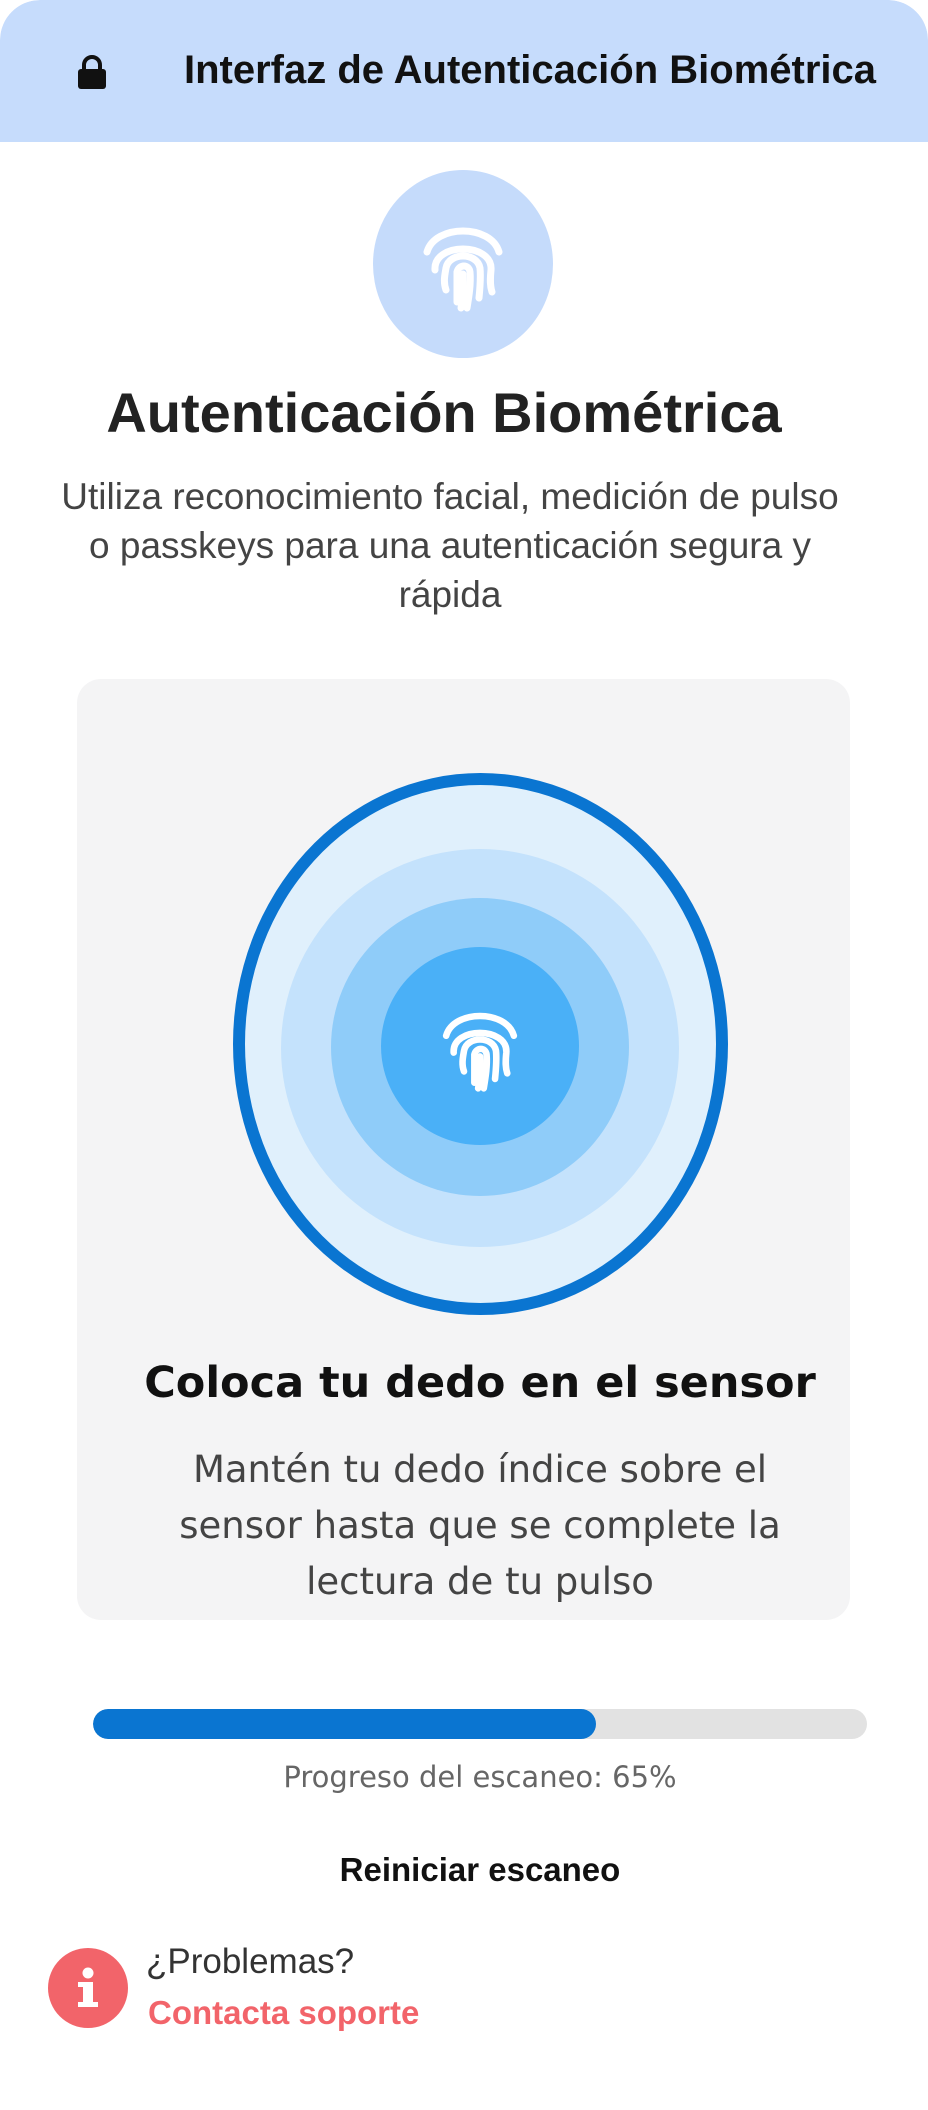  What do you see at coordinates (345, 1724) in the screenshot?
I see `scan-progress-fill` at bounding box center [345, 1724].